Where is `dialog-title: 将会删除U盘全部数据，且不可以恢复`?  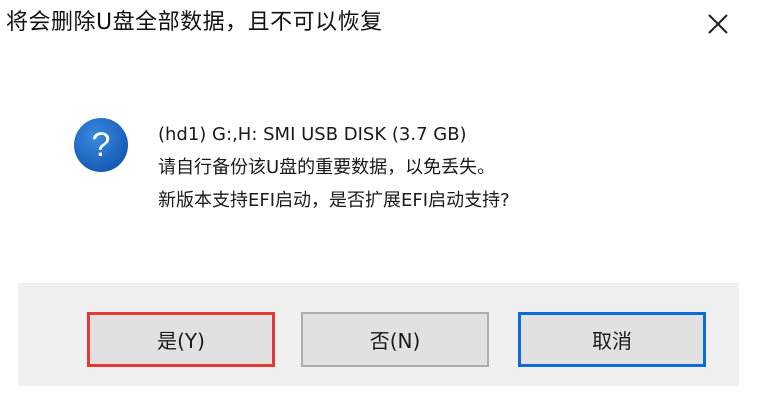
dialog-title: 将会删除U盘全部数据，且不可以恢复 is located at coordinates (194, 22).